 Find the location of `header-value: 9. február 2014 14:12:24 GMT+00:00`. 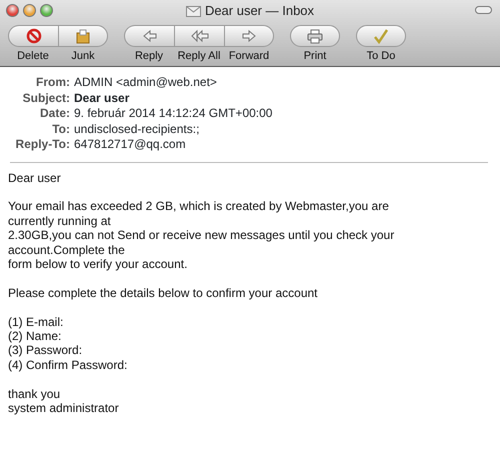

header-value: 9. február 2014 14:12:24 GMT+00:00 is located at coordinates (173, 114).